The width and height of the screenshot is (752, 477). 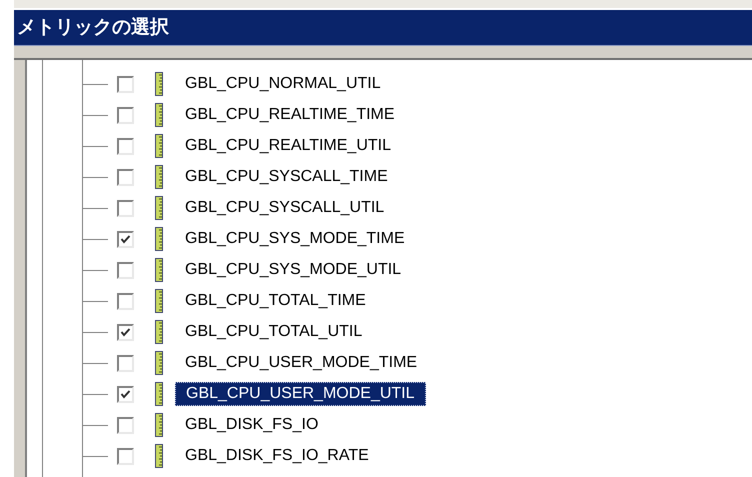 What do you see at coordinates (383, 28) in the screenshot?
I see `window-title: メトリックの選択` at bounding box center [383, 28].